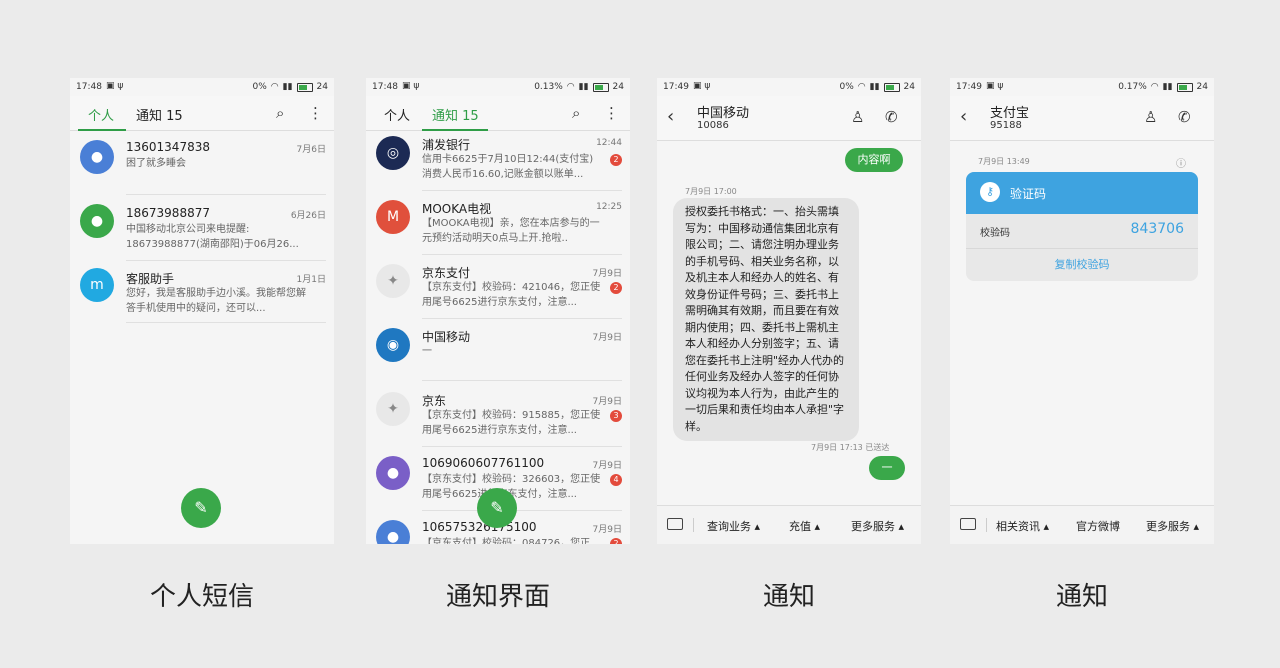 The image size is (1280, 668). Describe the element at coordinates (446, 337) in the screenshot. I see `item-name: 中国移动` at that location.